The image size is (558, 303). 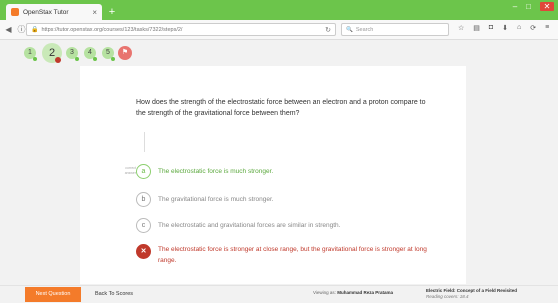 I want to click on window-controls: – □ ✕, so click(x=533, y=6).